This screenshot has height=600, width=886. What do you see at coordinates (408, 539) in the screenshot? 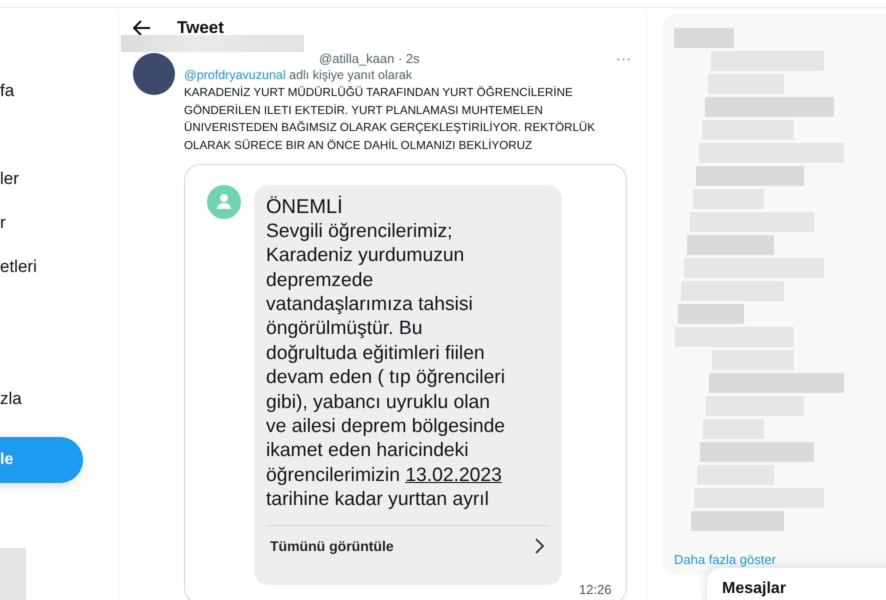
I see `view-all-button: Tümünü görüntüle` at bounding box center [408, 539].